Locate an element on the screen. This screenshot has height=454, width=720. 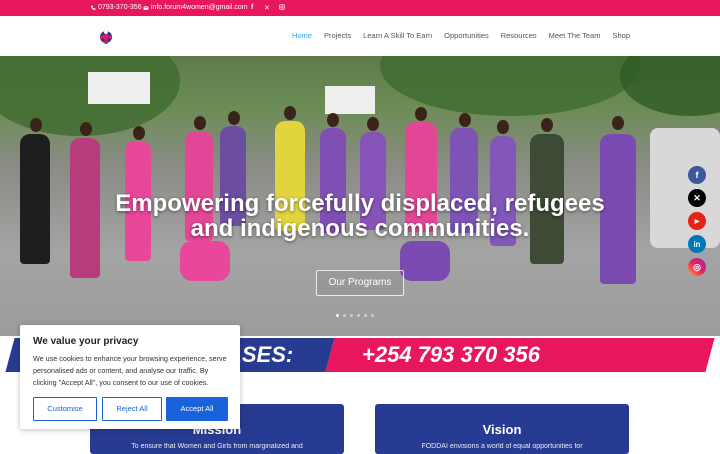
vision-title: Vision is located at coordinates (502, 429).